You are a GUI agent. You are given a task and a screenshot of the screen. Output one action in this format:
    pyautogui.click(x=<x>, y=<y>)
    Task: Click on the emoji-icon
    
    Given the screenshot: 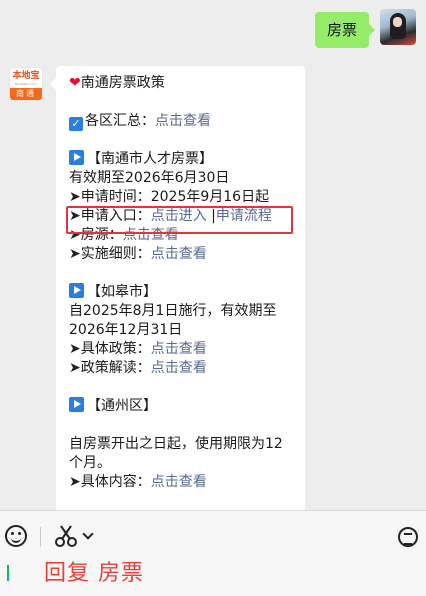 What is the action you would take?
    pyautogui.click(x=16, y=536)
    